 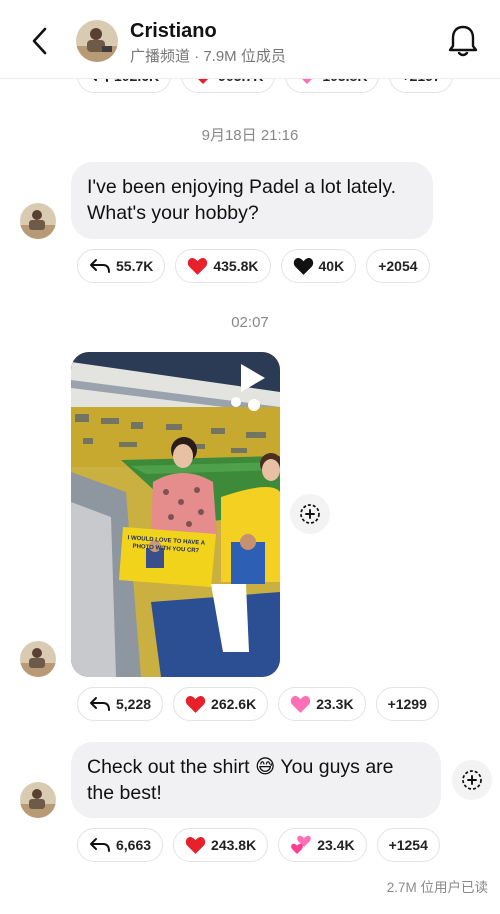 I want to click on more-reactions-count: +1299, so click(x=407, y=704).